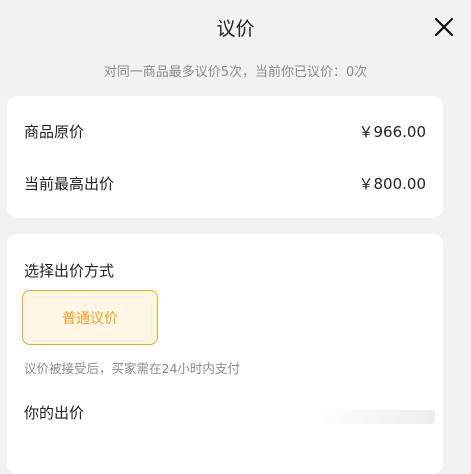 The height and width of the screenshot is (474, 471). Describe the element at coordinates (392, 184) in the screenshot. I see `highest-bid-value: ￥800.00` at that location.